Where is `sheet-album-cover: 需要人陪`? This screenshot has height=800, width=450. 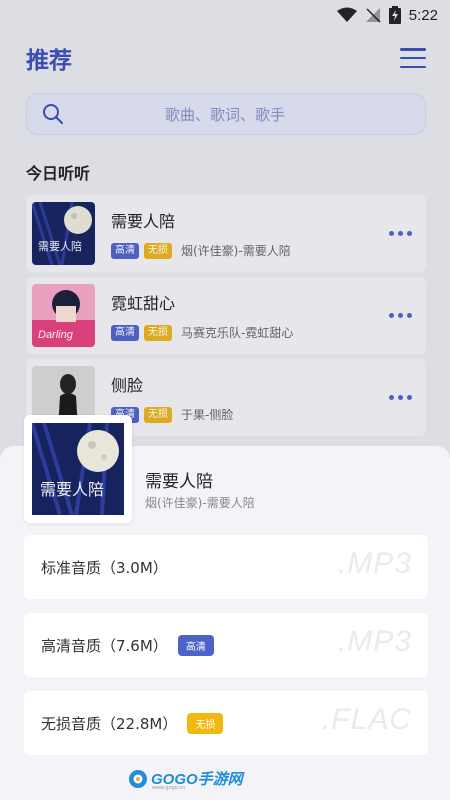 sheet-album-cover: 需要人陪 is located at coordinates (78, 469).